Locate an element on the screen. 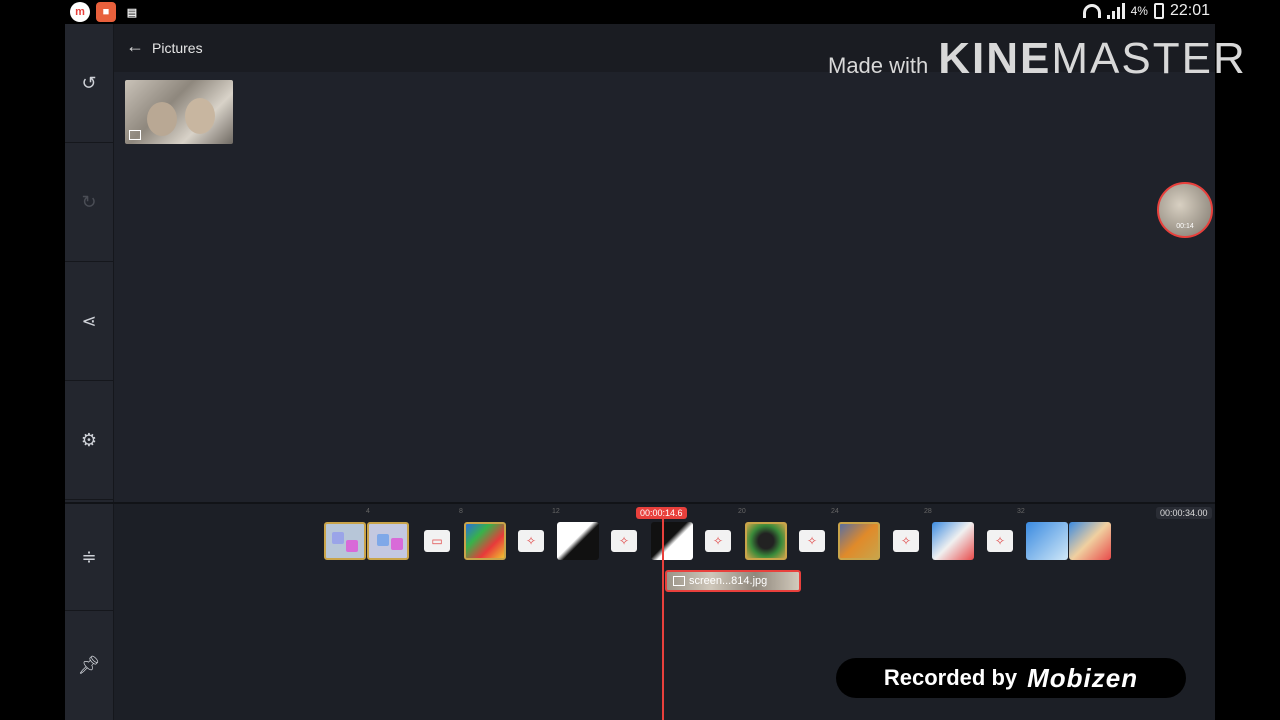 This screenshot has width=1280, height=720. status-right: 4% 22:01 is located at coordinates (1146, 11).